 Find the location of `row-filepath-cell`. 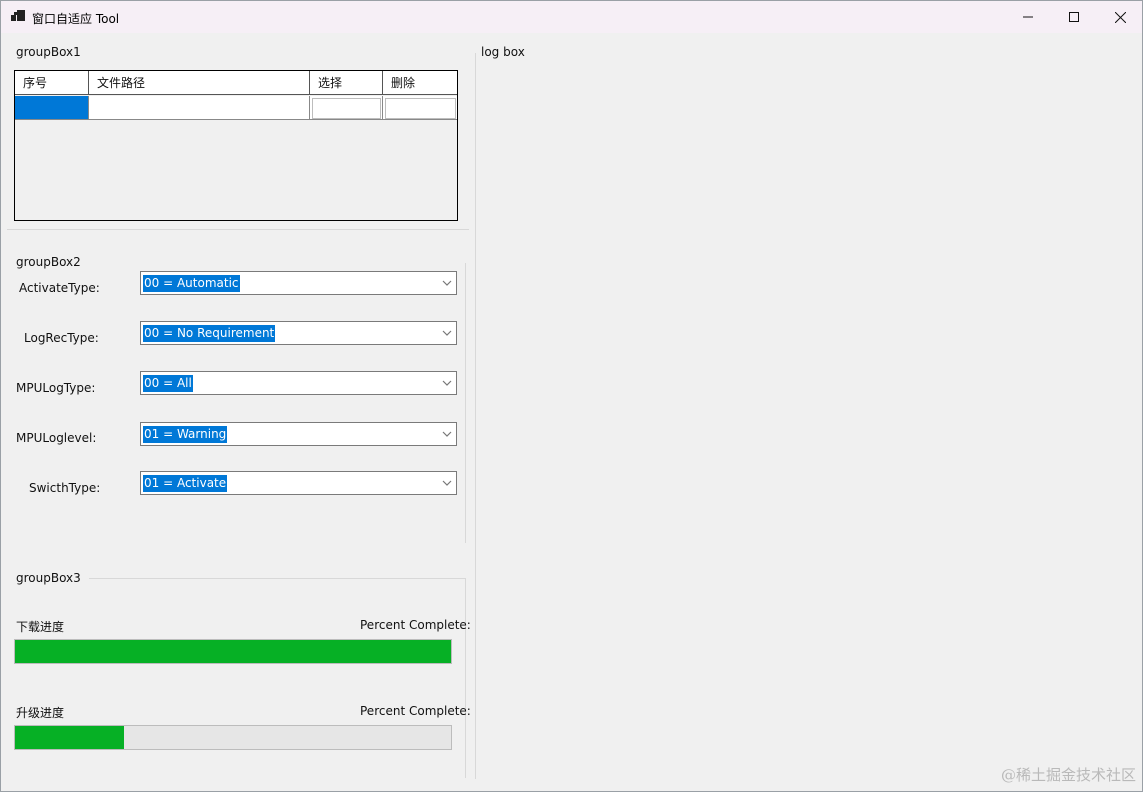

row-filepath-cell is located at coordinates (199, 108).